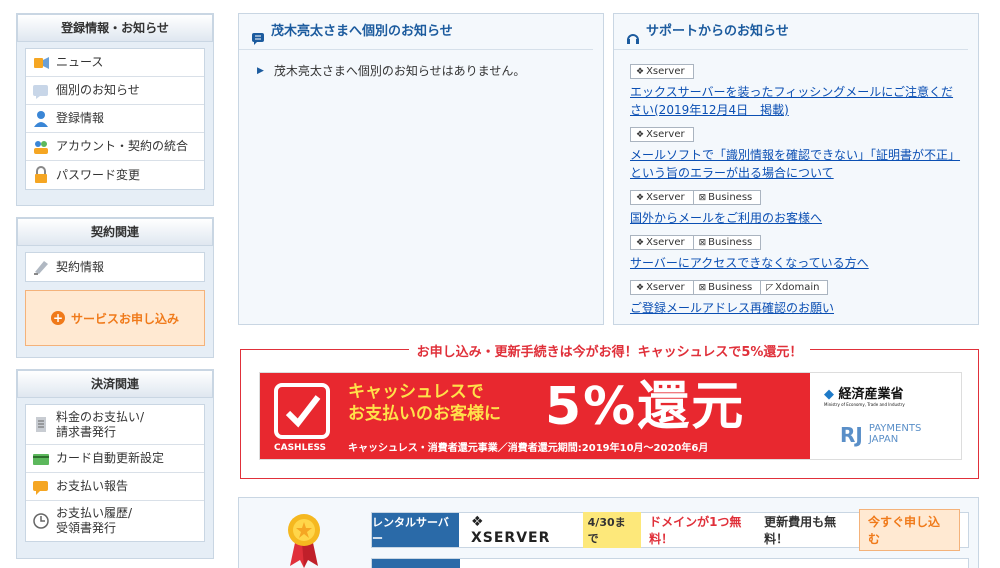 The height and width of the screenshot is (568, 1000). I want to click on meti-subtitle: Ministry of Economy, Trade and Industry, so click(864, 404).